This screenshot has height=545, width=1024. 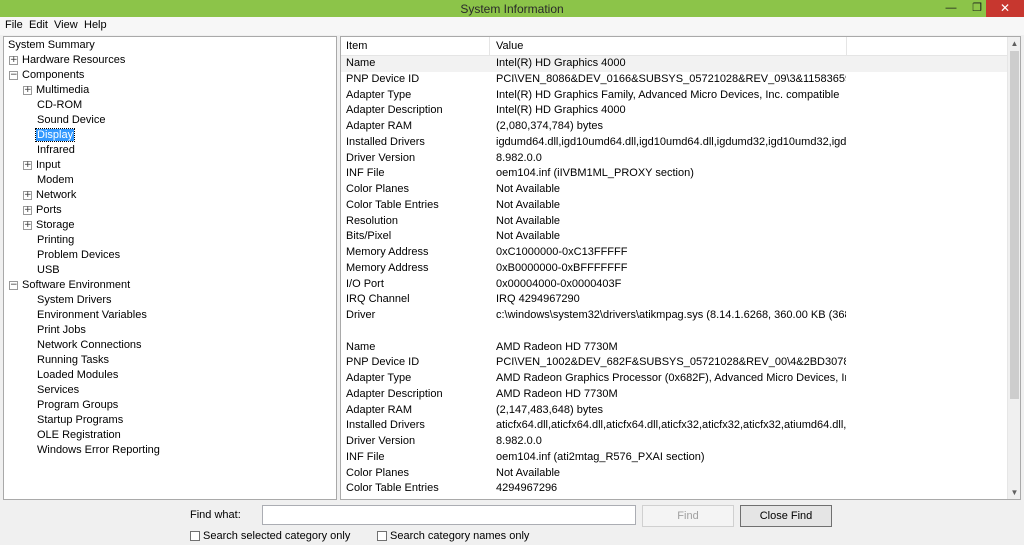 I want to click on tree-item-input: + Input, so click(x=42, y=165).